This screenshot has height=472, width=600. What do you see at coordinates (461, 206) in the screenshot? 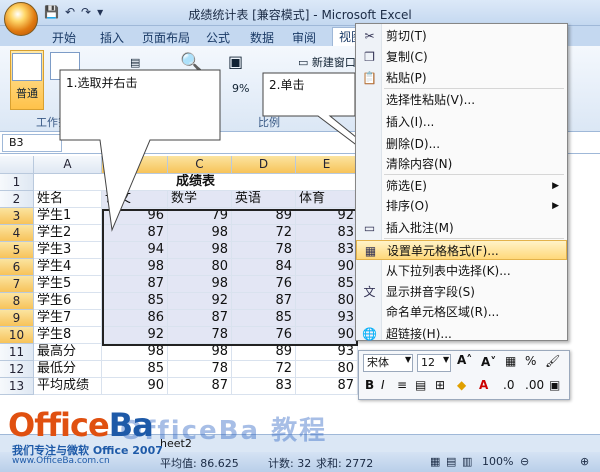
I see `menu-item-9: 排序(O) ▶` at bounding box center [461, 206].